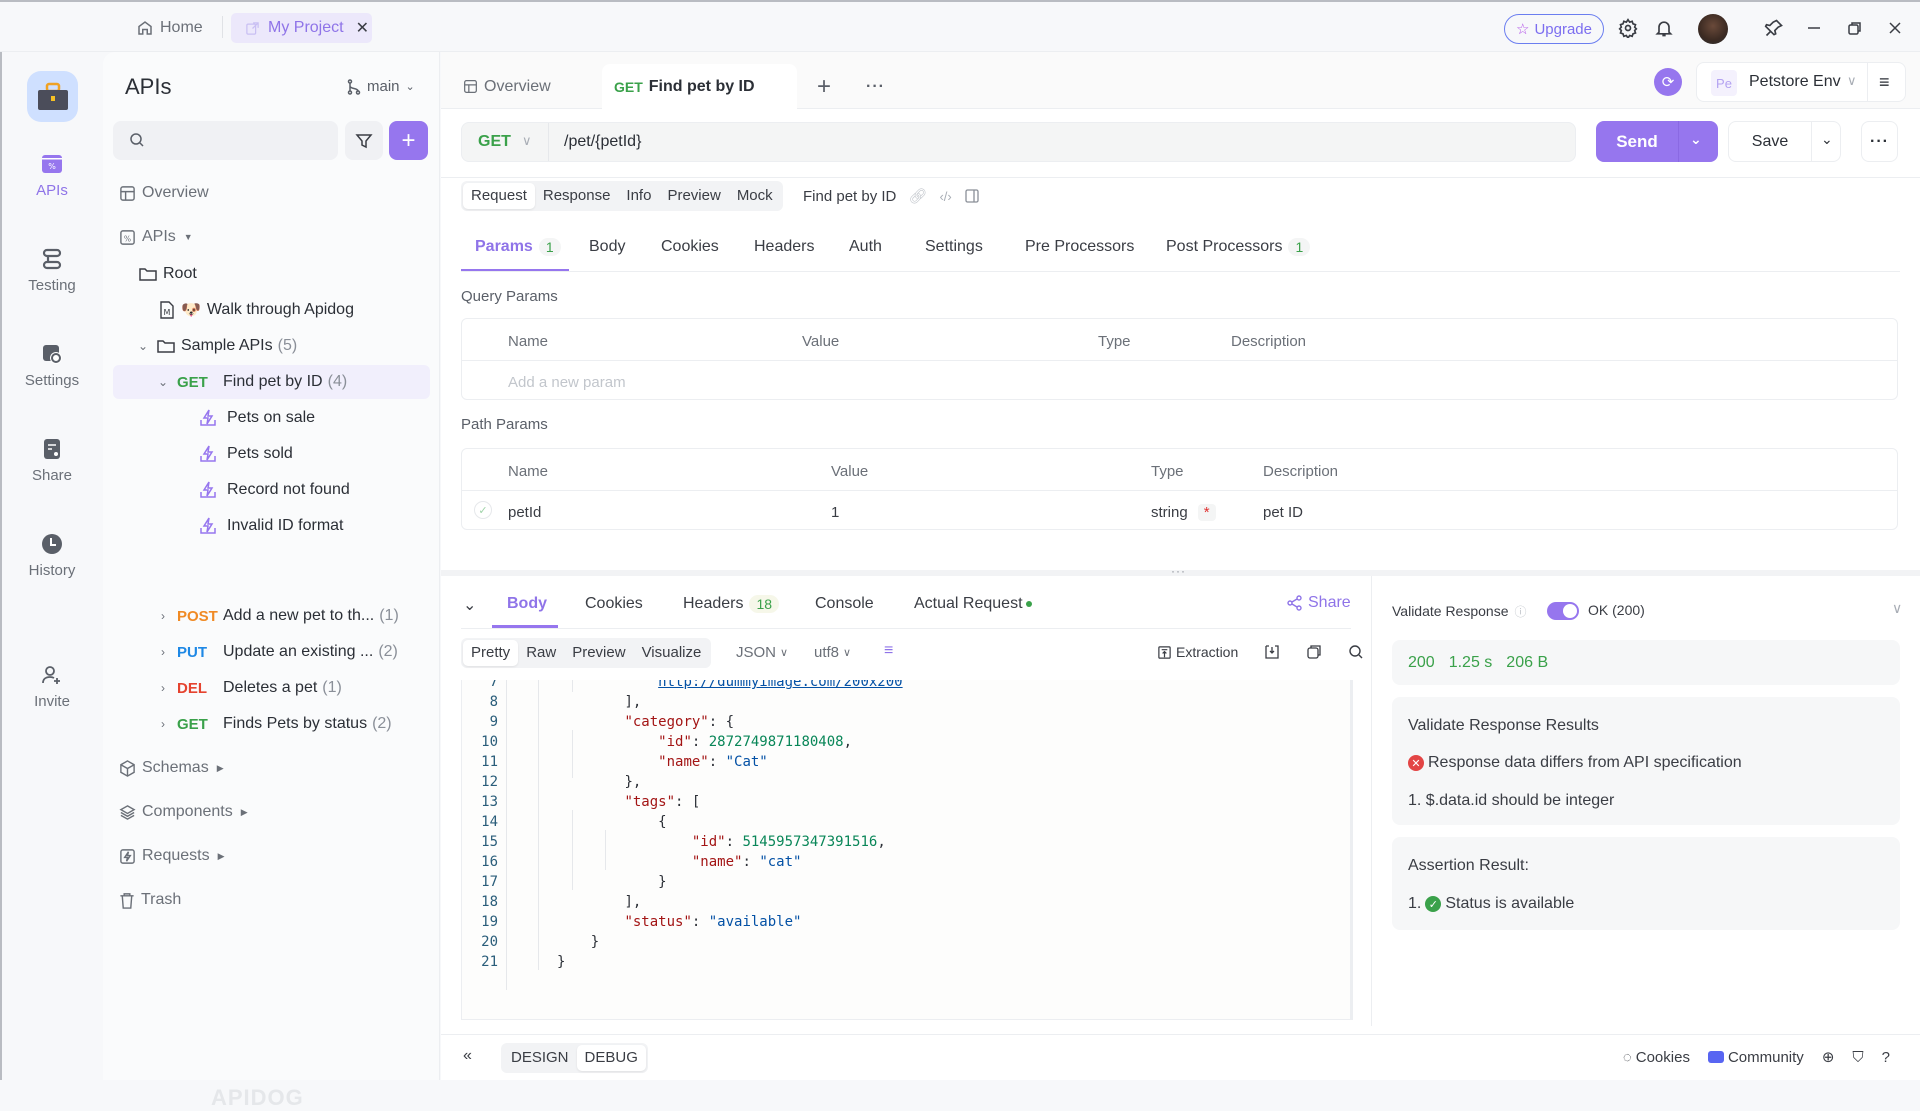 Image resolution: width=1920 pixels, height=1111 pixels. Describe the element at coordinates (467, 1056) in the screenshot. I see `collapse-sidebar-icon: «` at that location.